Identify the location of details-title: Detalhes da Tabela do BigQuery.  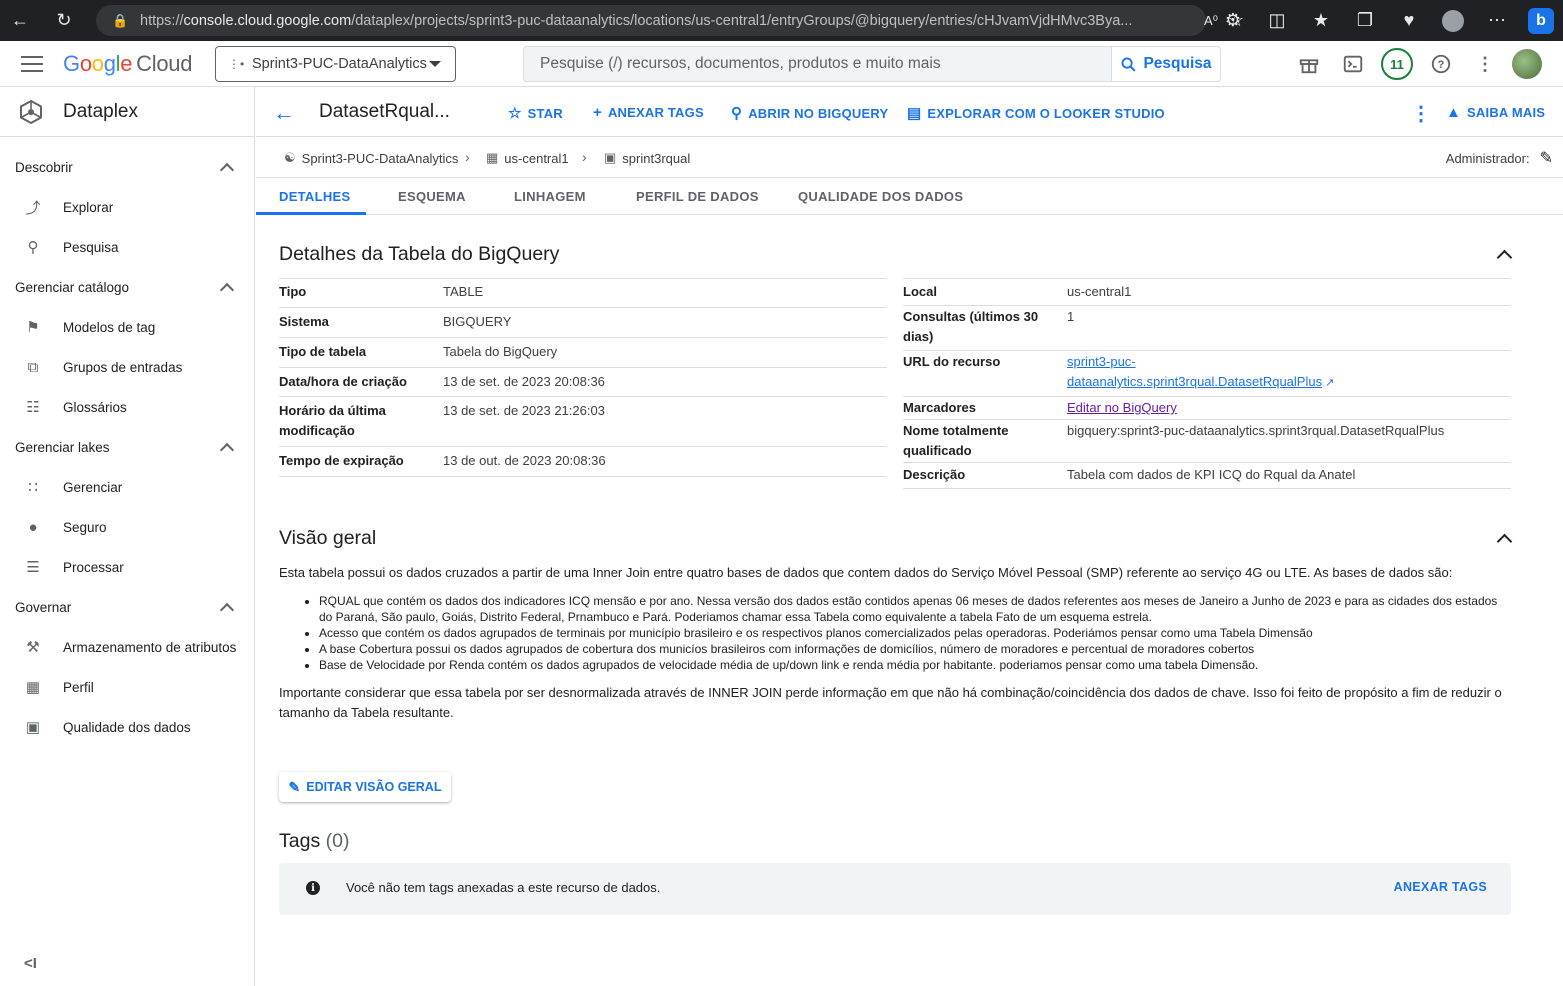
(419, 254).